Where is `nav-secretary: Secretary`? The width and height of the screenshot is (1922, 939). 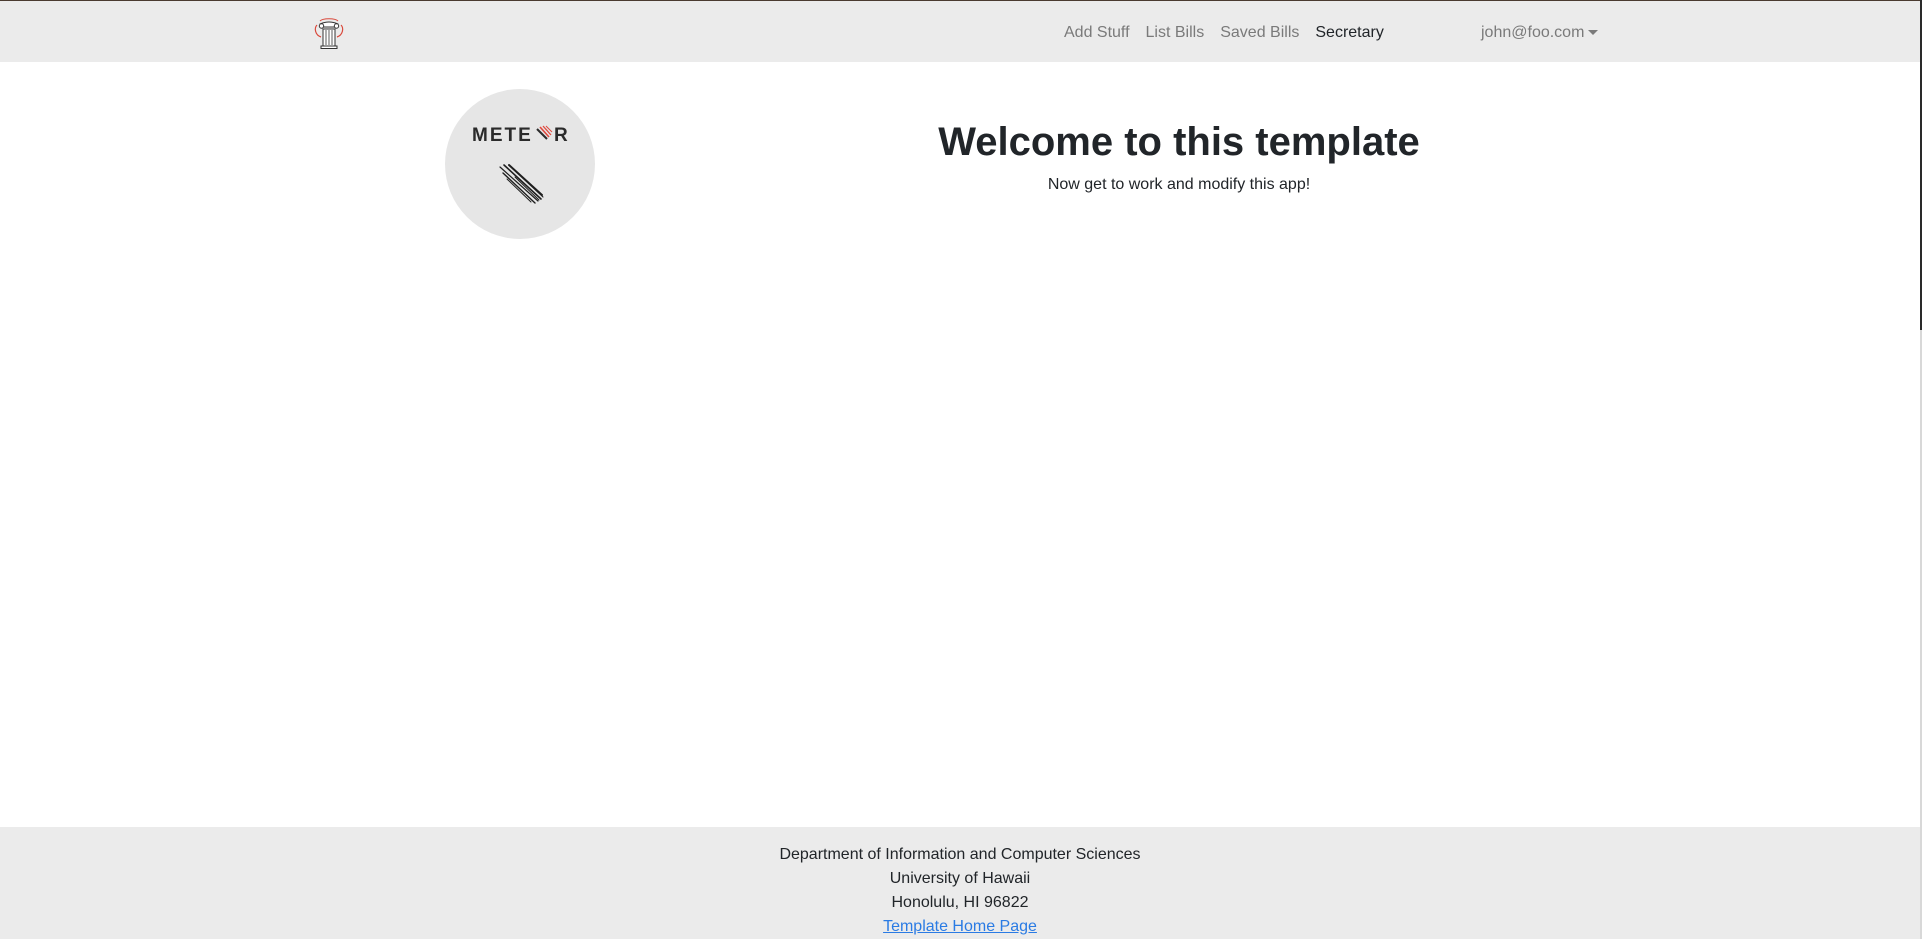 nav-secretary: Secretary is located at coordinates (1349, 33).